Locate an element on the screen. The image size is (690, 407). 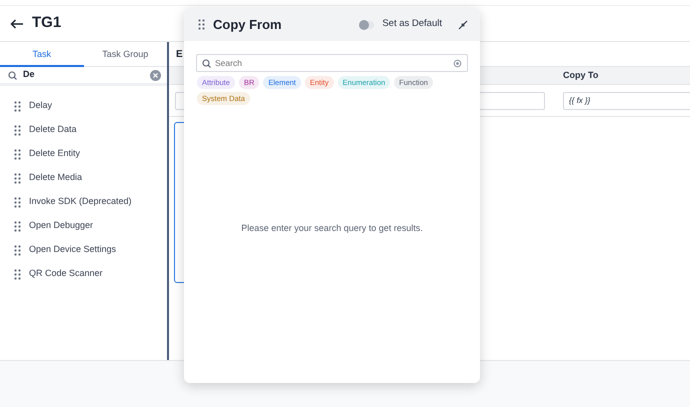
clear-icon is located at coordinates (155, 75).